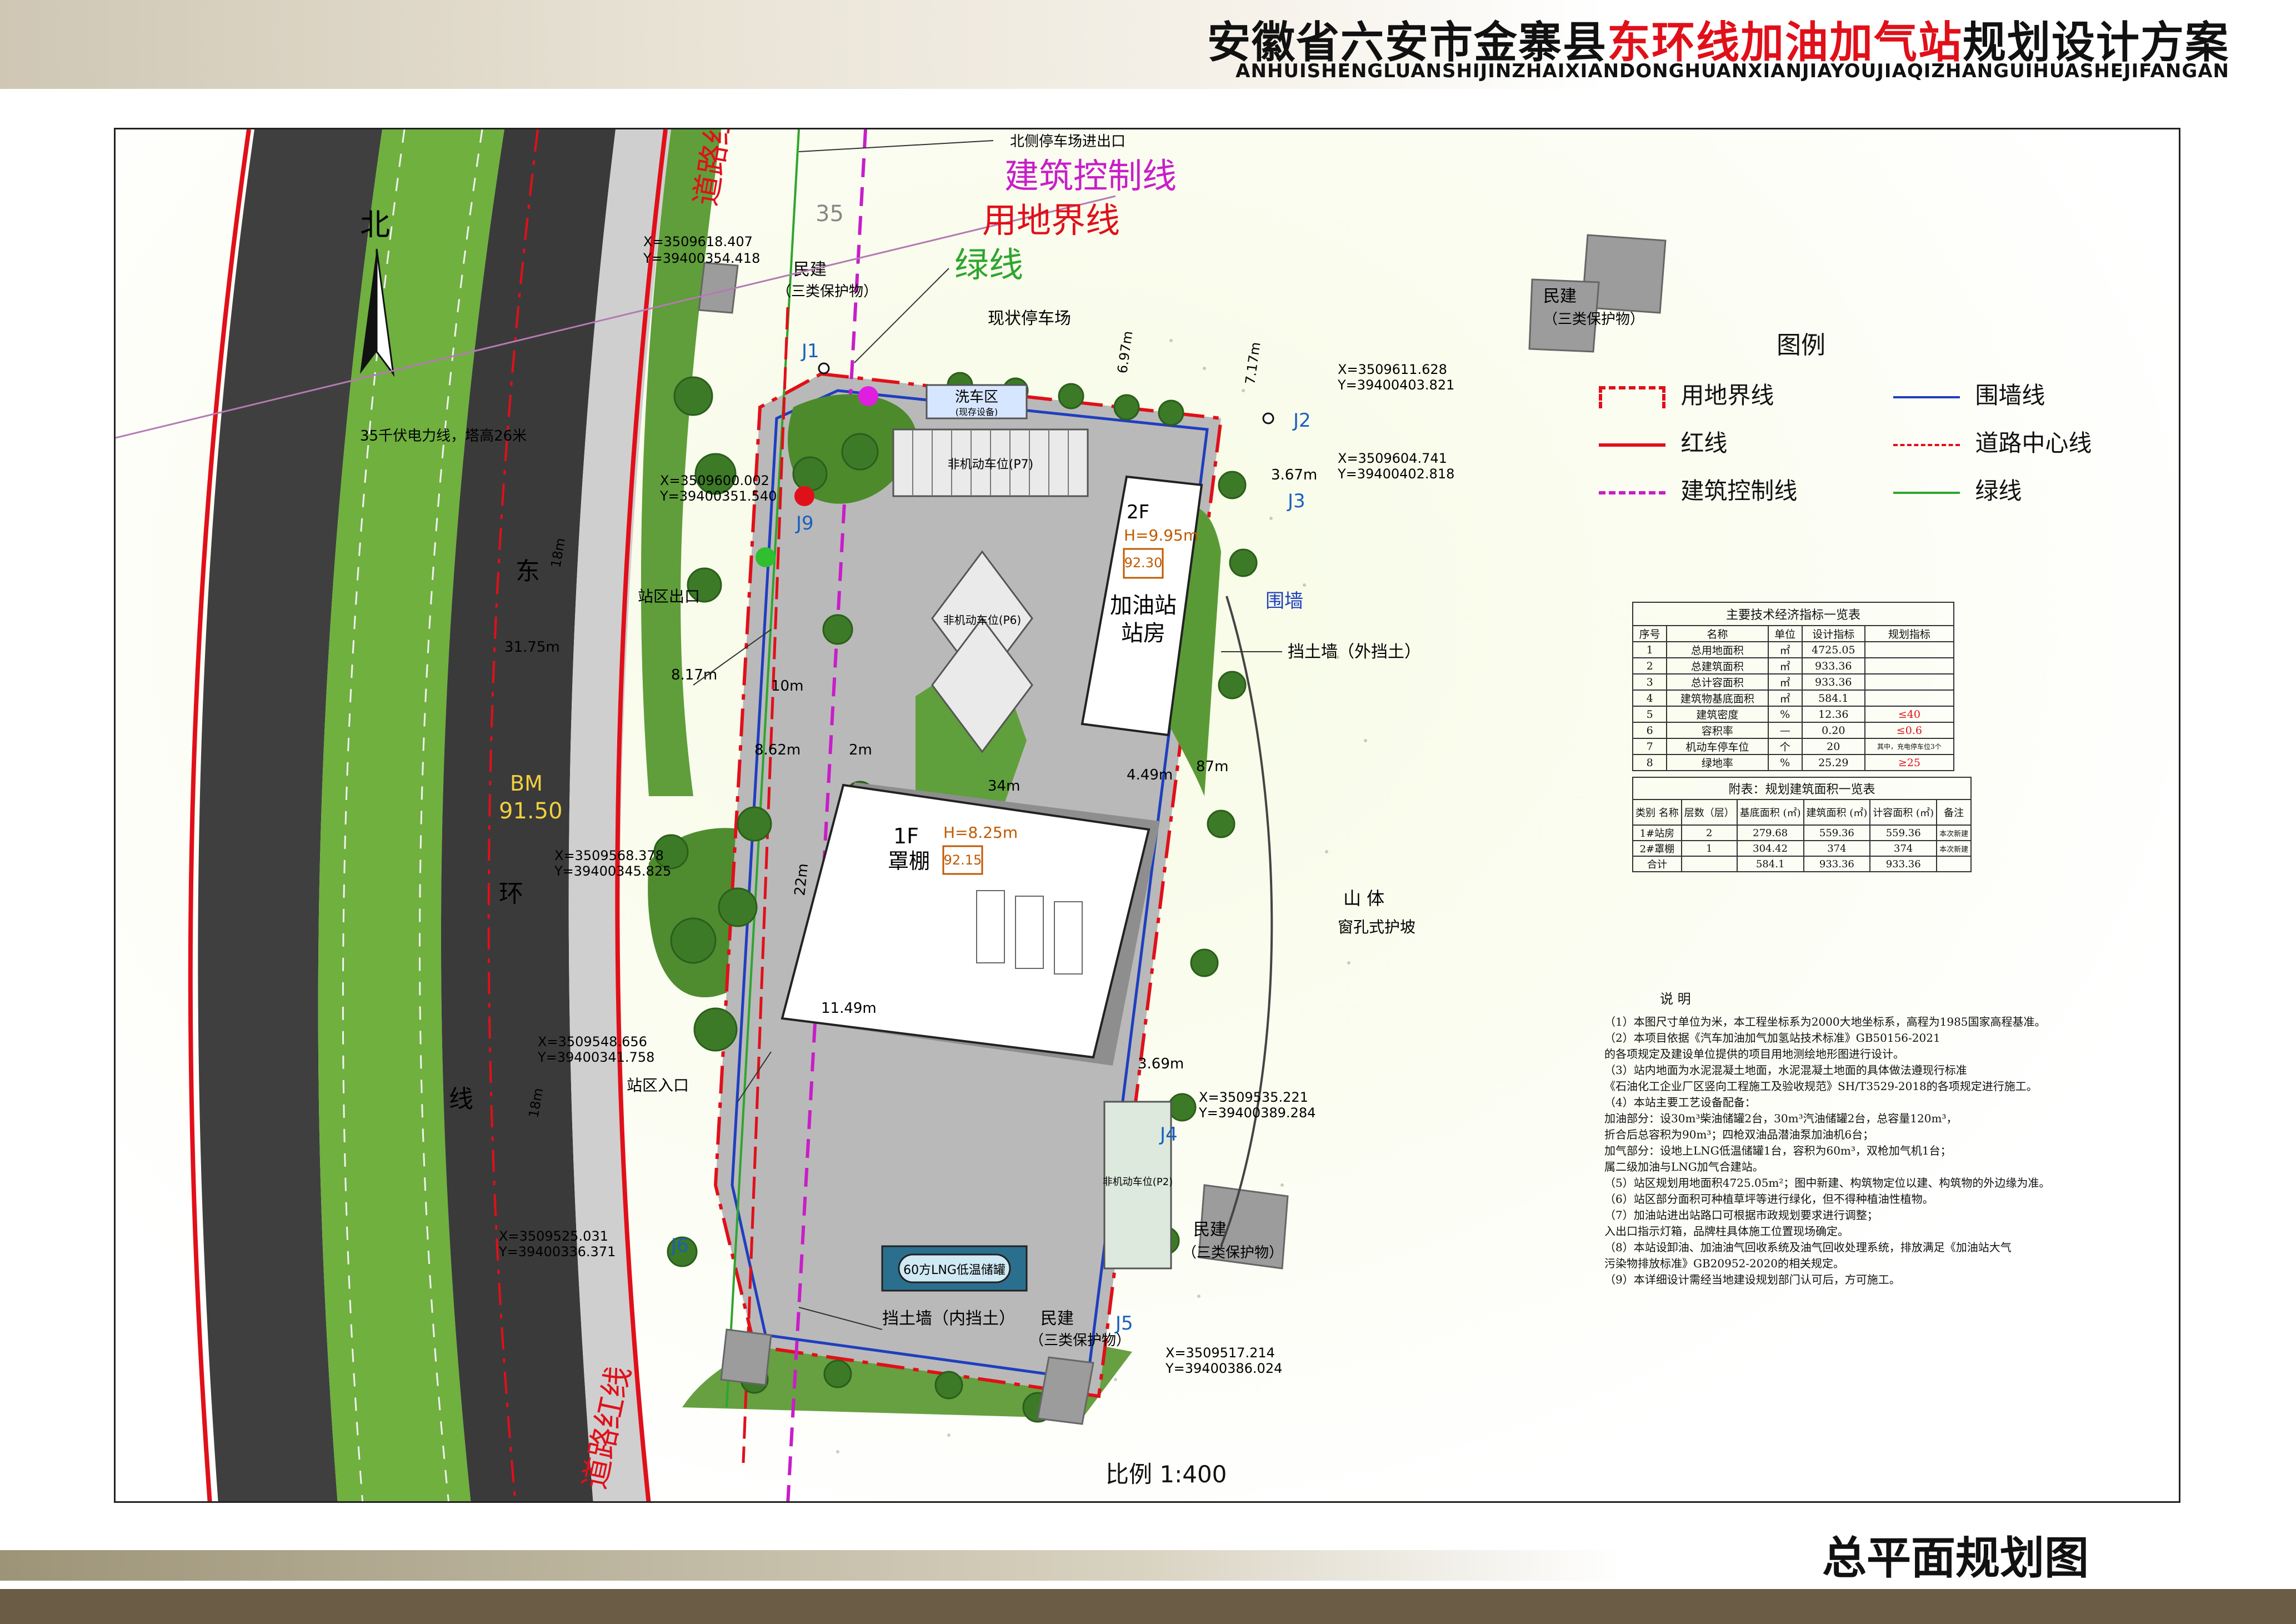 Image resolution: width=2296 pixels, height=1624 pixels. I want to click on point-marker, so click(824, 368).